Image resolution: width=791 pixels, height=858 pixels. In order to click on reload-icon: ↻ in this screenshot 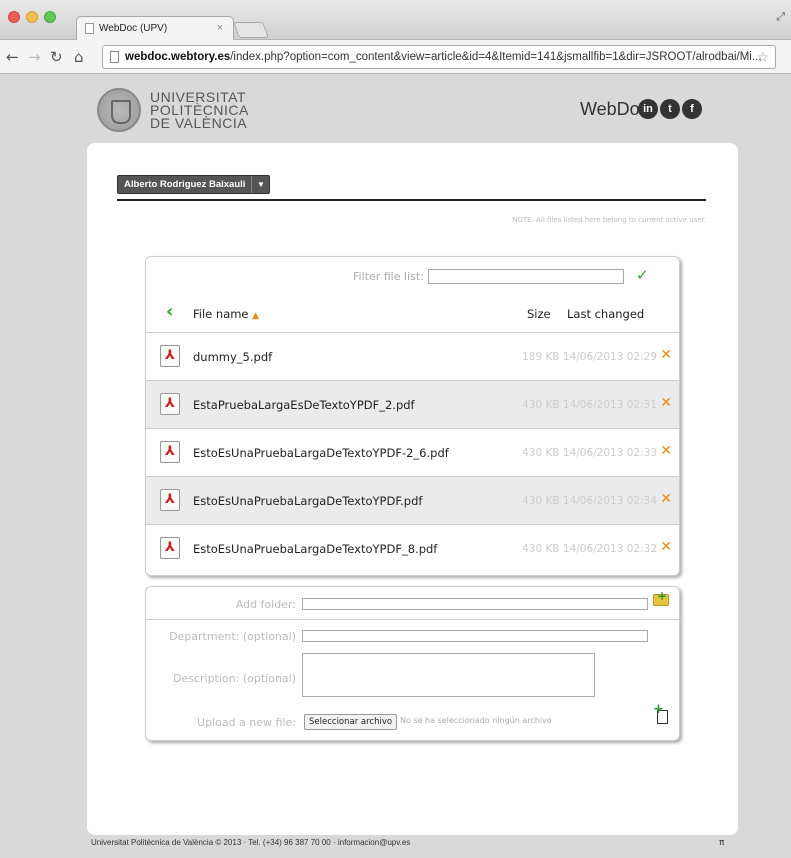, I will do `click(56, 57)`.